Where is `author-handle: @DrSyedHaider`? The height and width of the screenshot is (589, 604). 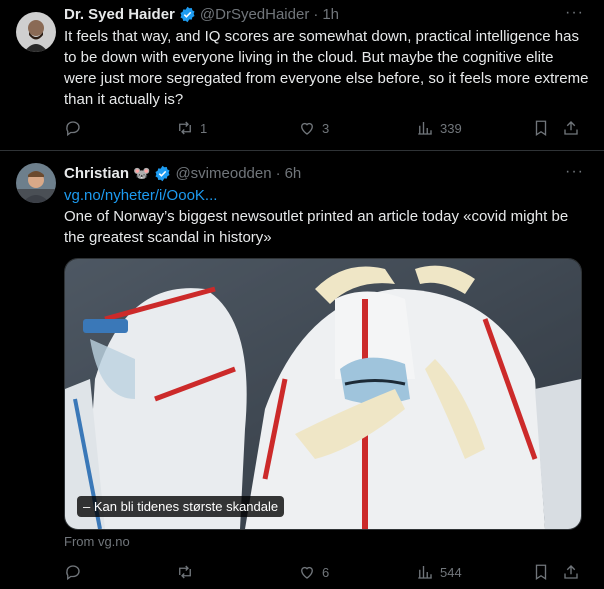 author-handle: @DrSyedHaider is located at coordinates (254, 14).